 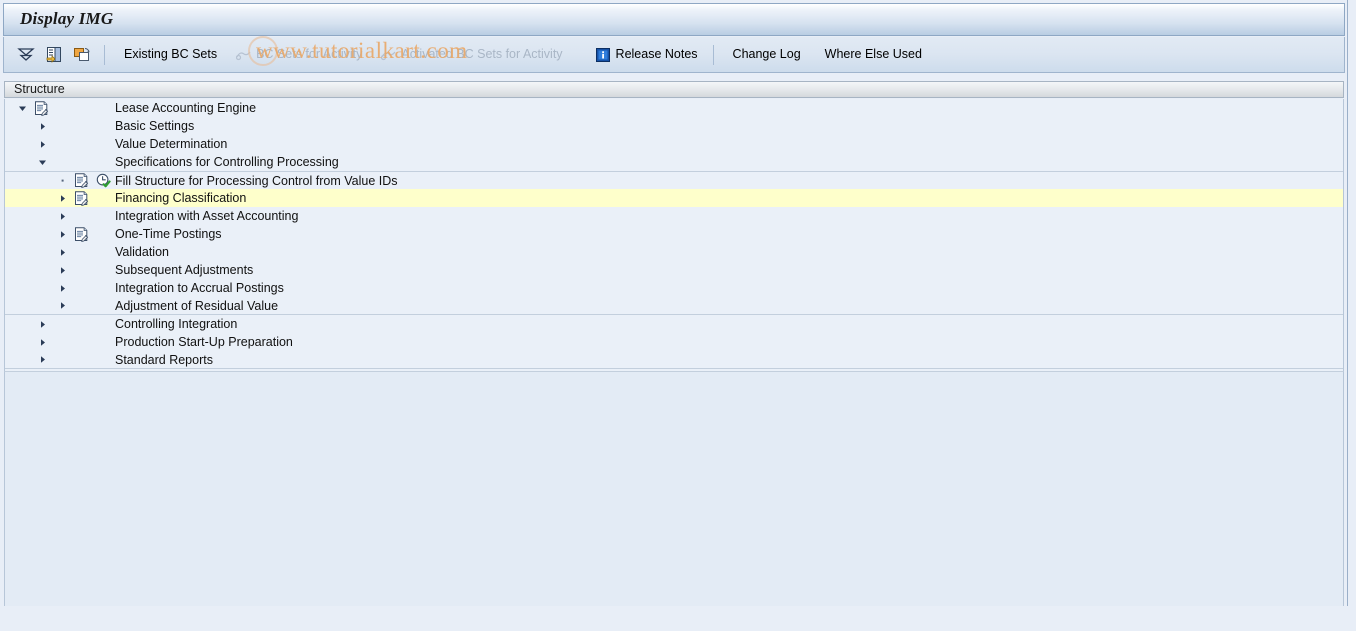 I want to click on info-icon, so click(x=603, y=55).